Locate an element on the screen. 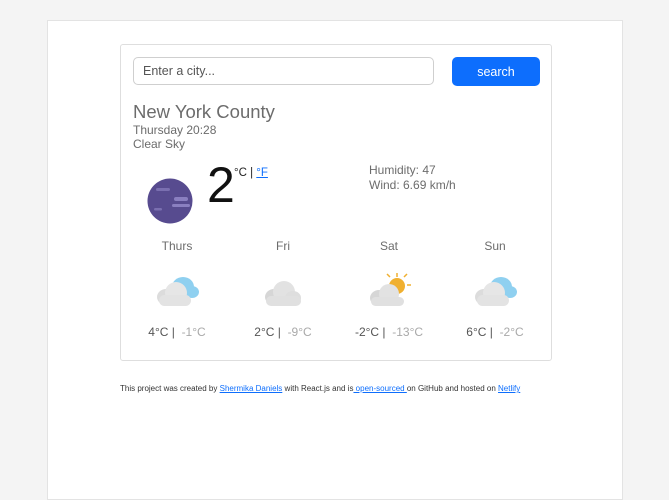 This screenshot has height=500, width=669. footer-after-source: on GitHub and hosted on is located at coordinates (452, 388).